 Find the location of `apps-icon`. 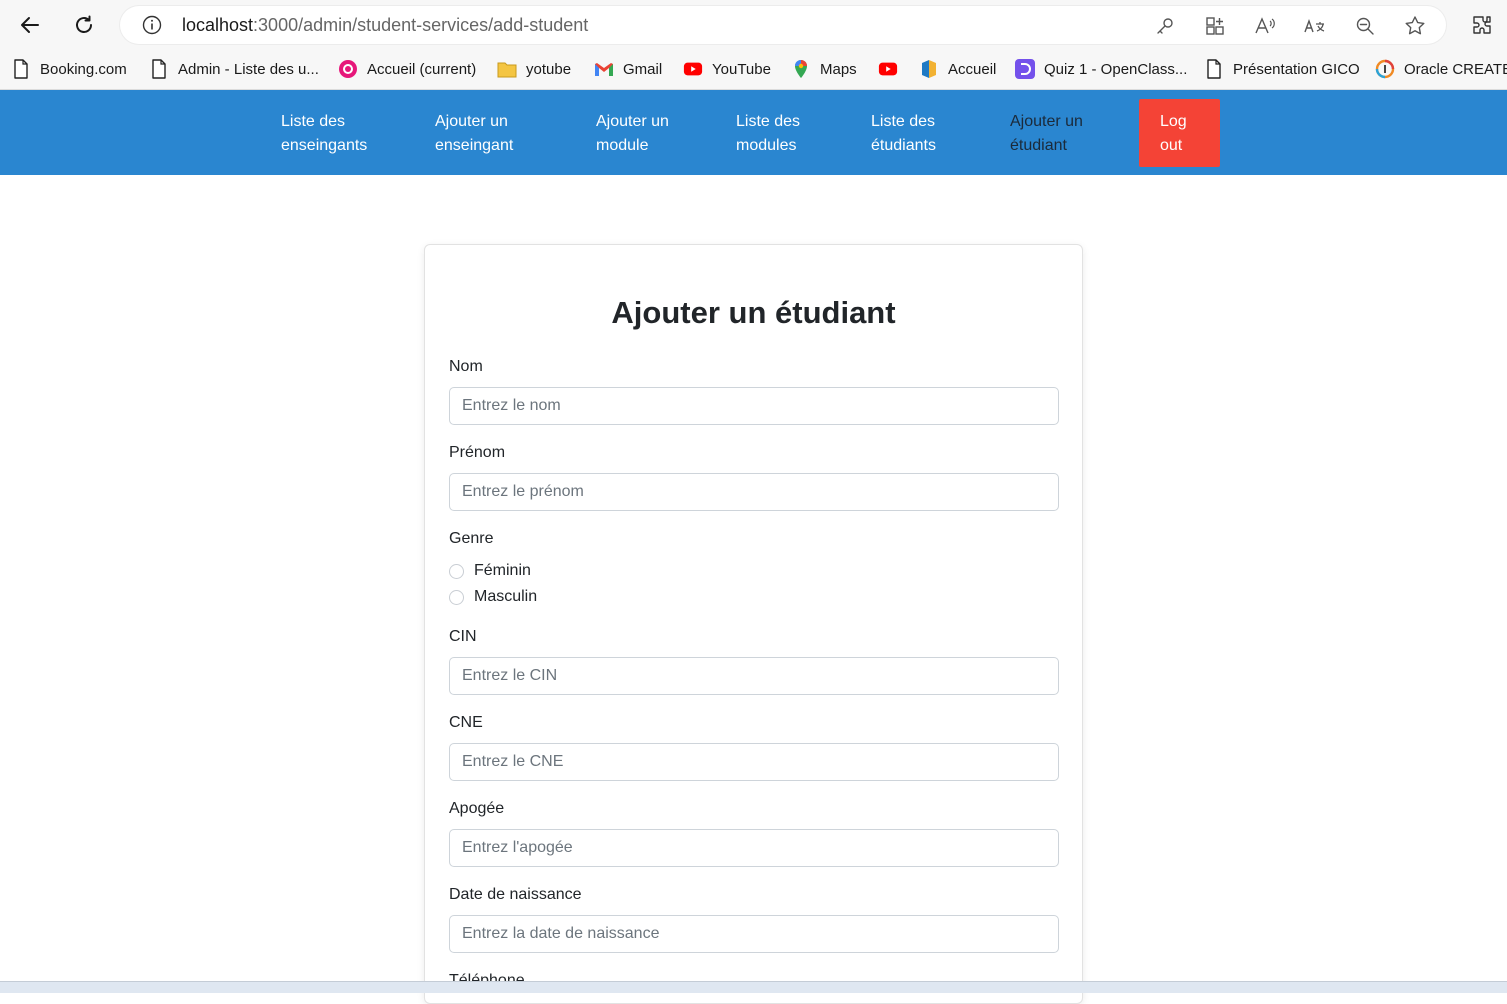

apps-icon is located at coordinates (1215, 26).